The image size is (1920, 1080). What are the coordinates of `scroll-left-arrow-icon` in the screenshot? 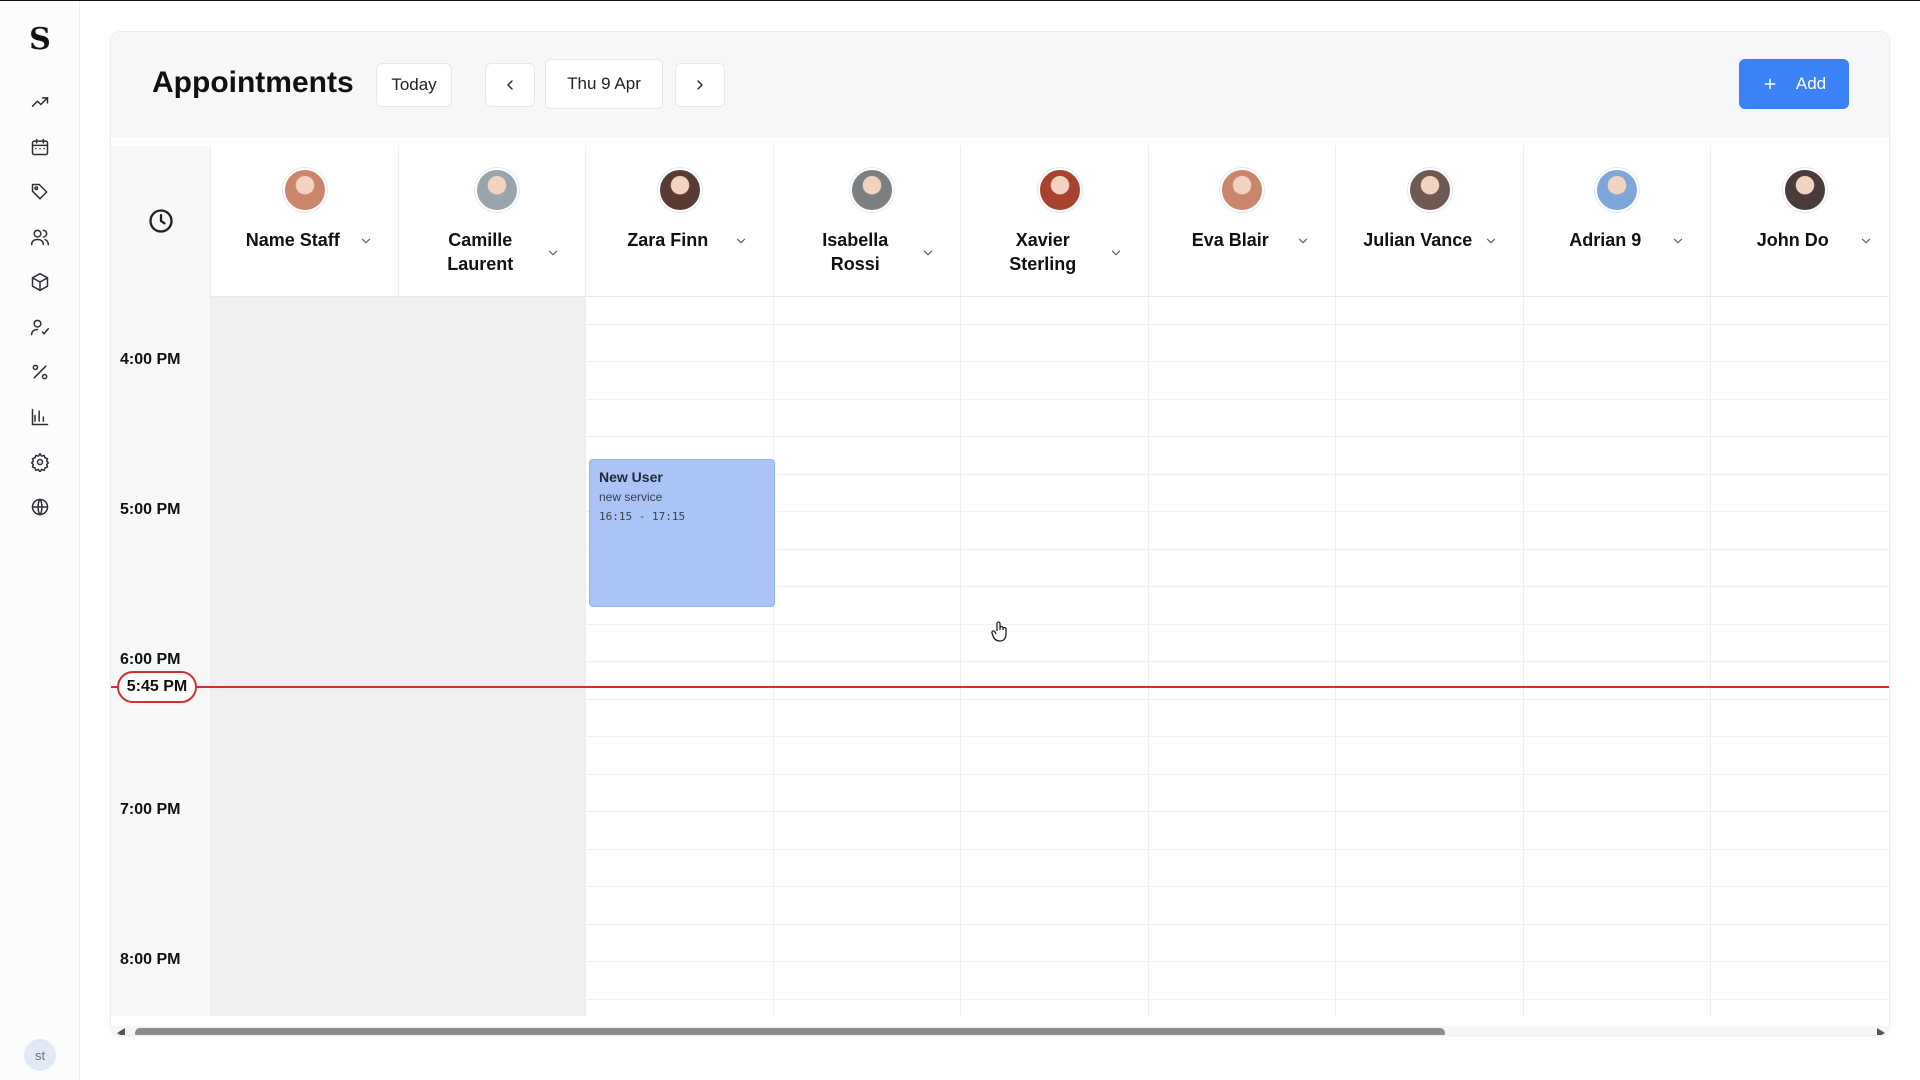 It's located at (121, 1031).